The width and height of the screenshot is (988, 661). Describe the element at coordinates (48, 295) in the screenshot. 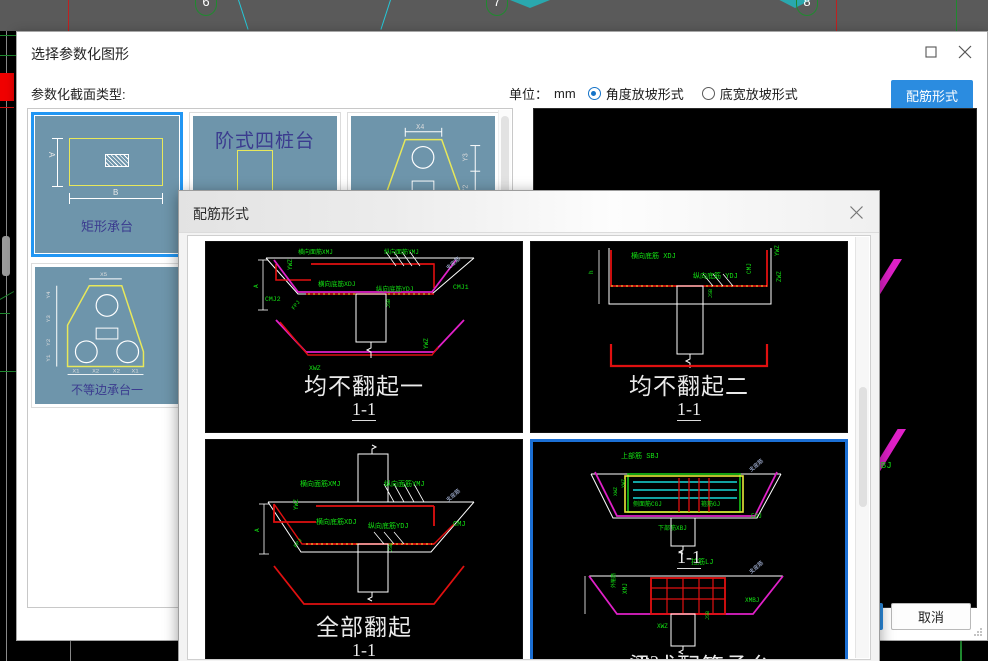

I see `svg-text: Y4` at that location.